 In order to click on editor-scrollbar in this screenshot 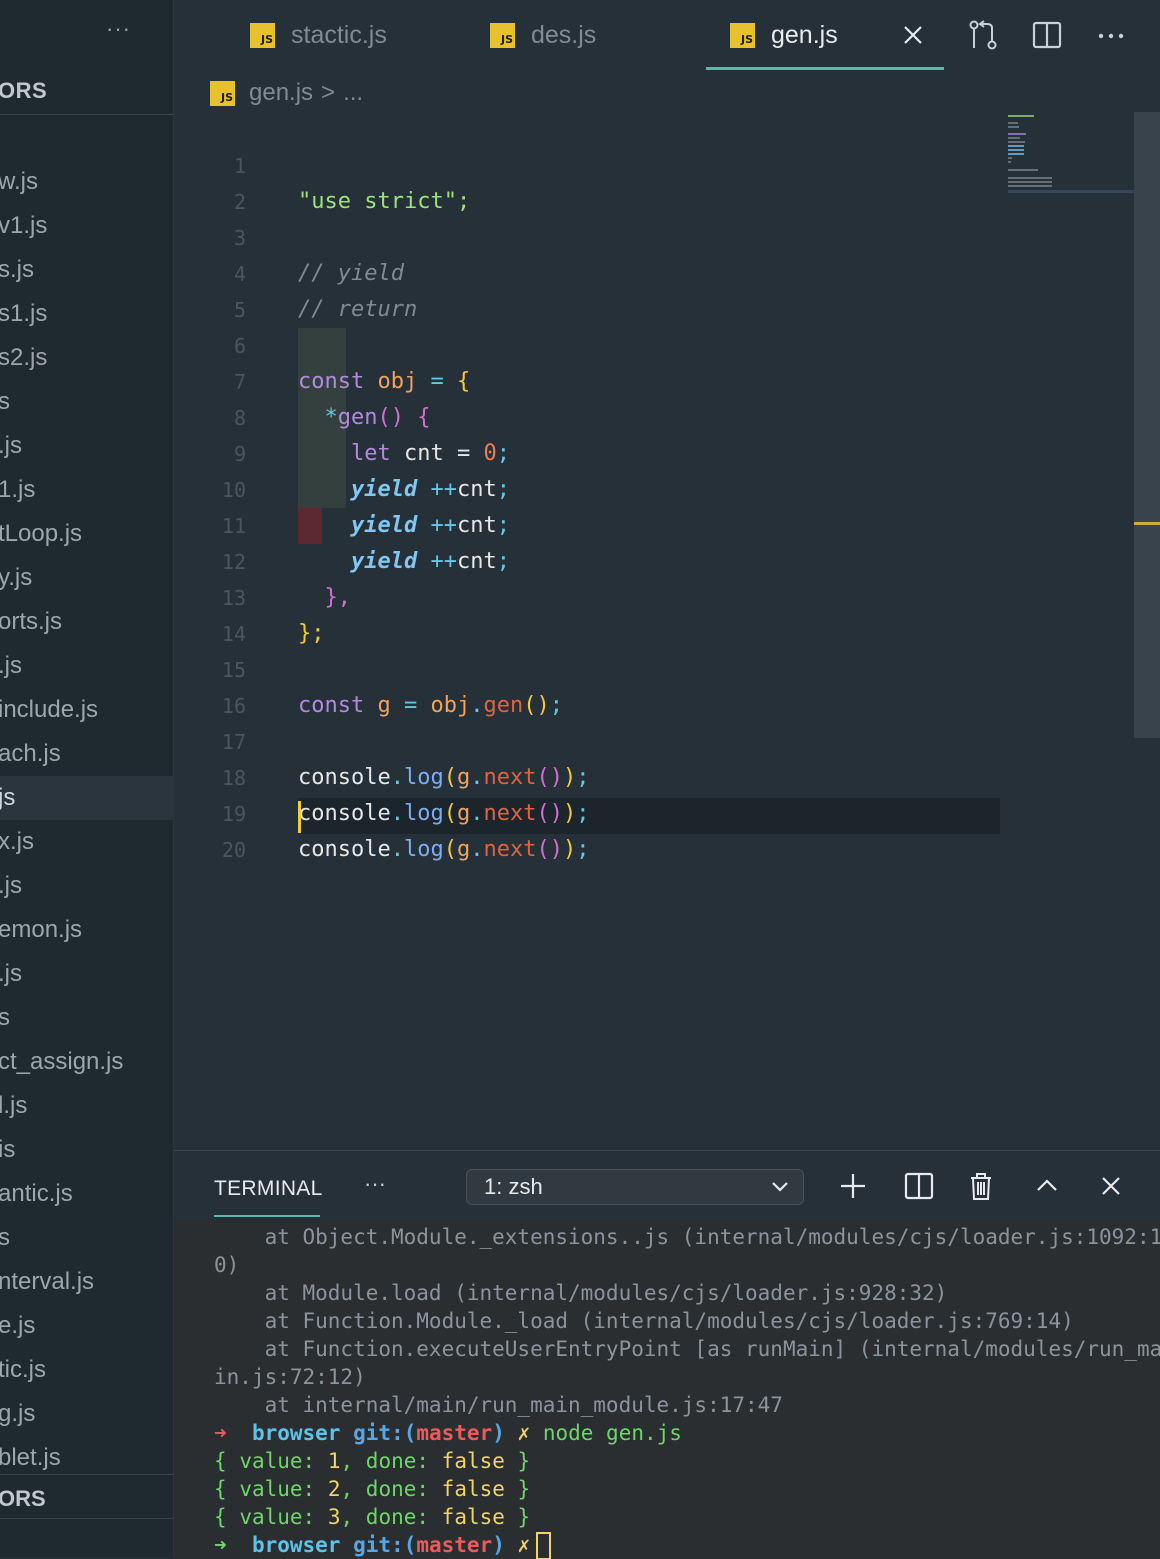, I will do `click(1147, 425)`.